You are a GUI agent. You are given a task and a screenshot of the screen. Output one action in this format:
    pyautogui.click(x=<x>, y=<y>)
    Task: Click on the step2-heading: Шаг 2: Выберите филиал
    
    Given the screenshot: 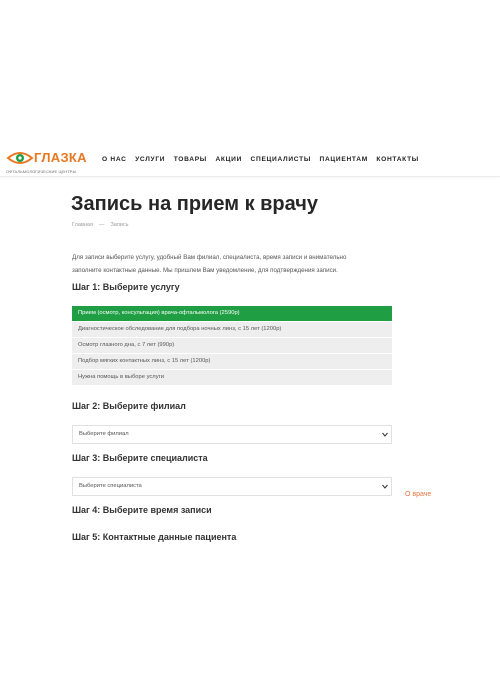 What is the action you would take?
    pyautogui.click(x=129, y=406)
    